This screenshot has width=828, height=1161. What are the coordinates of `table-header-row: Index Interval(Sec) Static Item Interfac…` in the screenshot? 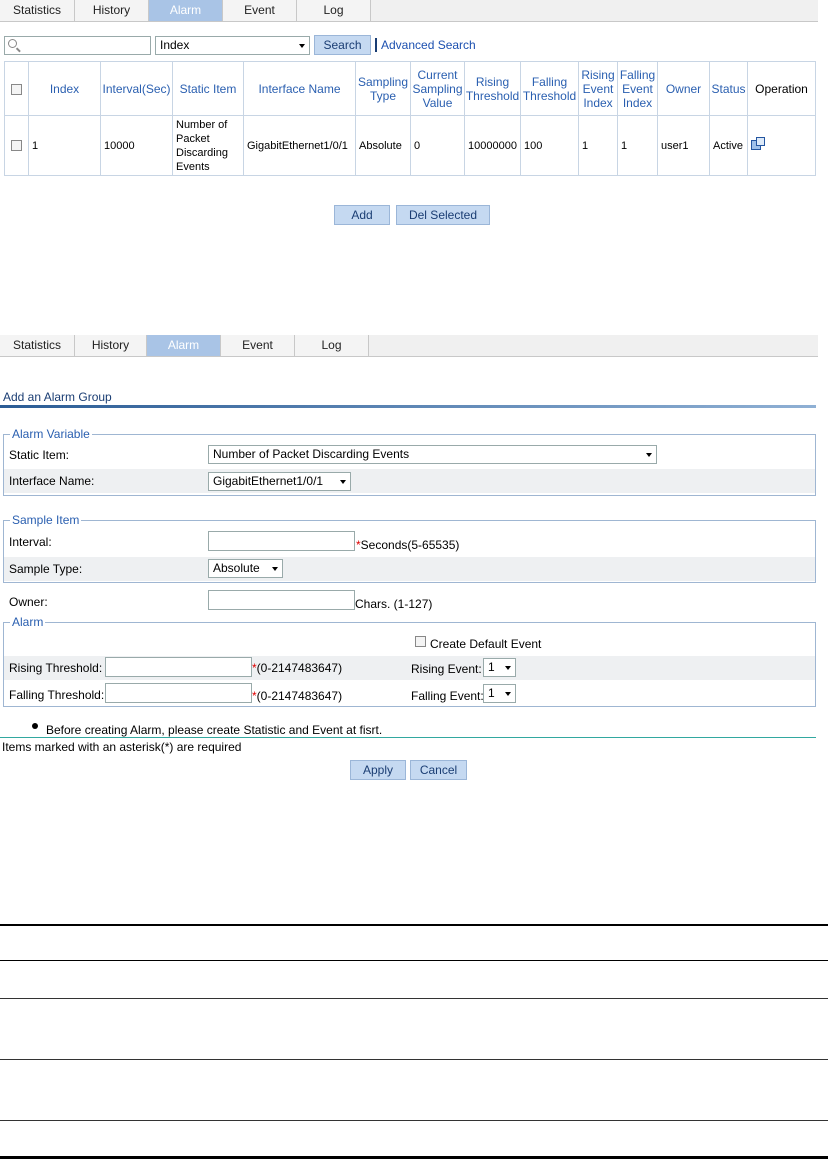 It's located at (410, 88).